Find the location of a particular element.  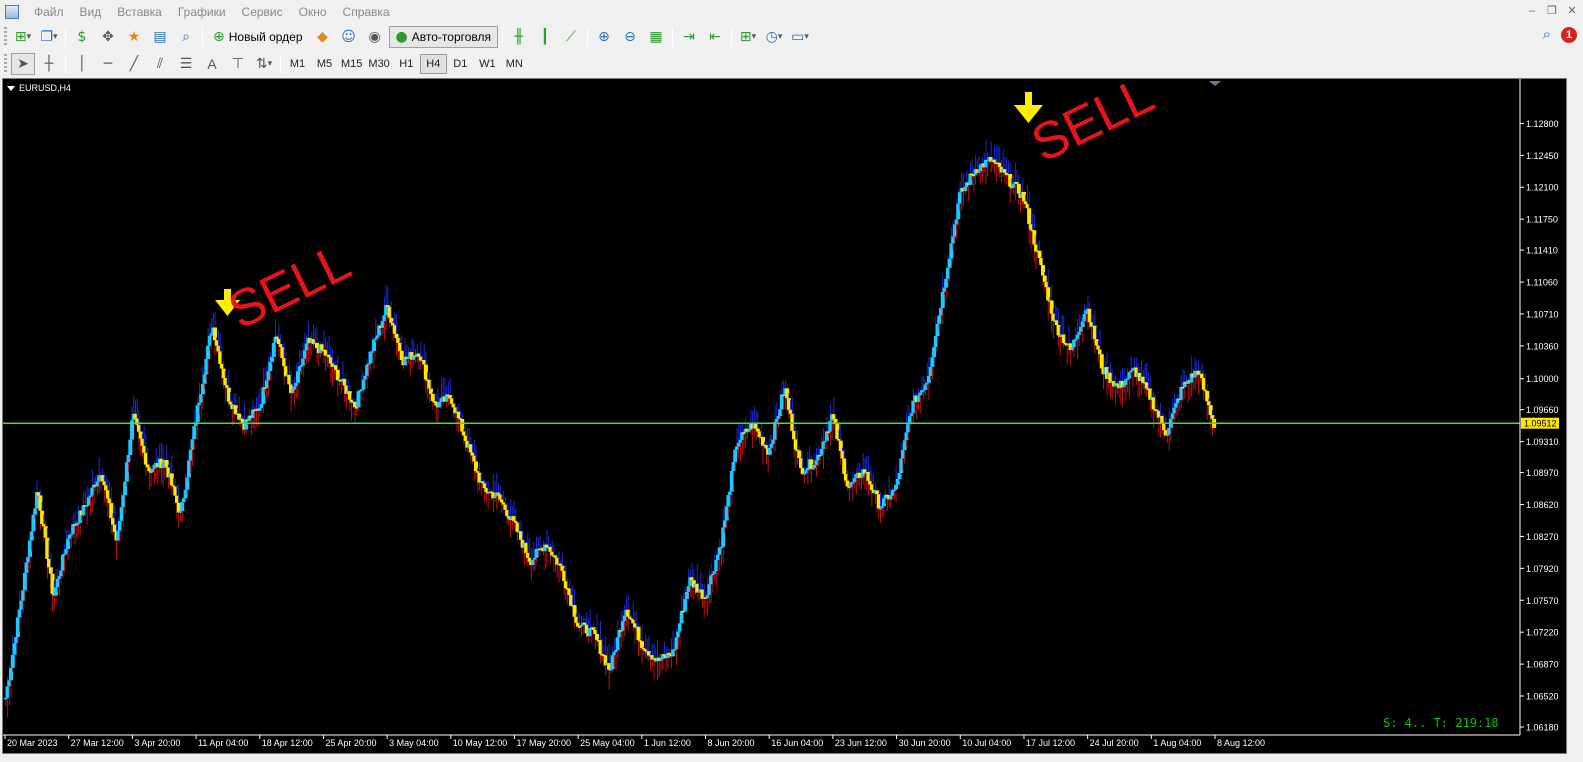

timeframe-m15: M15 is located at coordinates (351, 64).